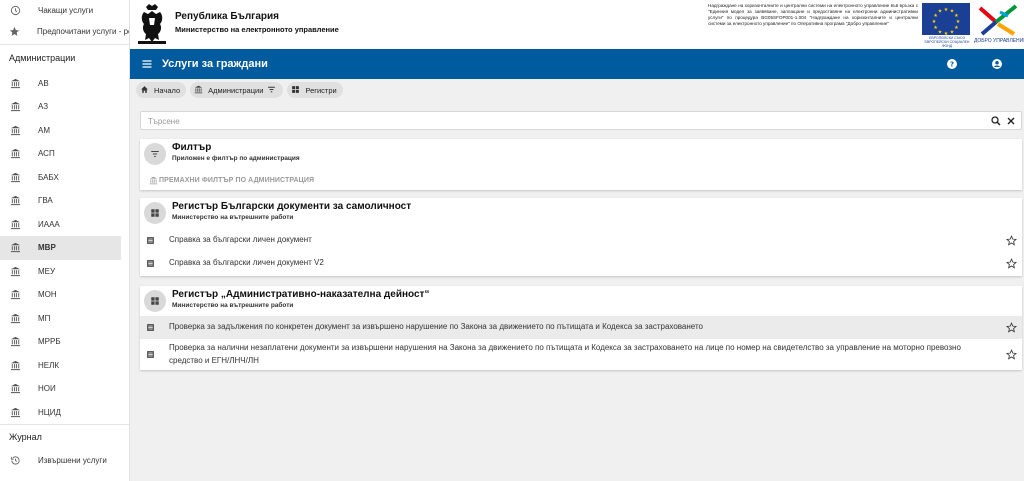 Image resolution: width=1024 pixels, height=481 pixels. Describe the element at coordinates (64, 32) in the screenshot. I see `sidebar-item-favorites: Предпочитани услуги - ре` at that location.